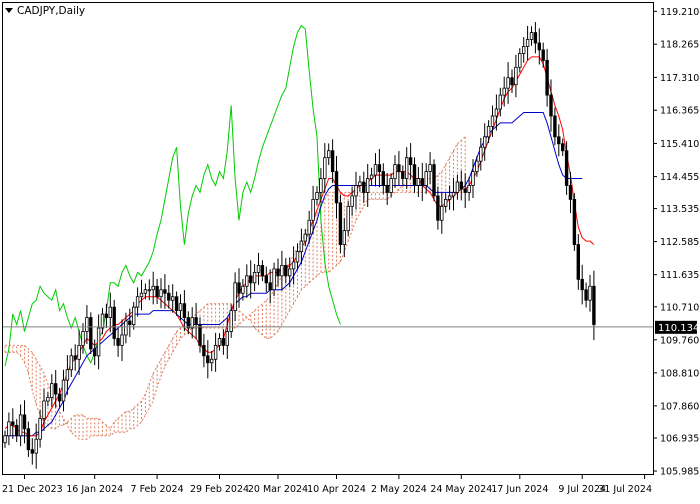 This screenshot has width=700, height=504. What do you see at coordinates (157, 489) in the screenshot?
I see `x-tick-label: 7 Feb 2024` at bounding box center [157, 489].